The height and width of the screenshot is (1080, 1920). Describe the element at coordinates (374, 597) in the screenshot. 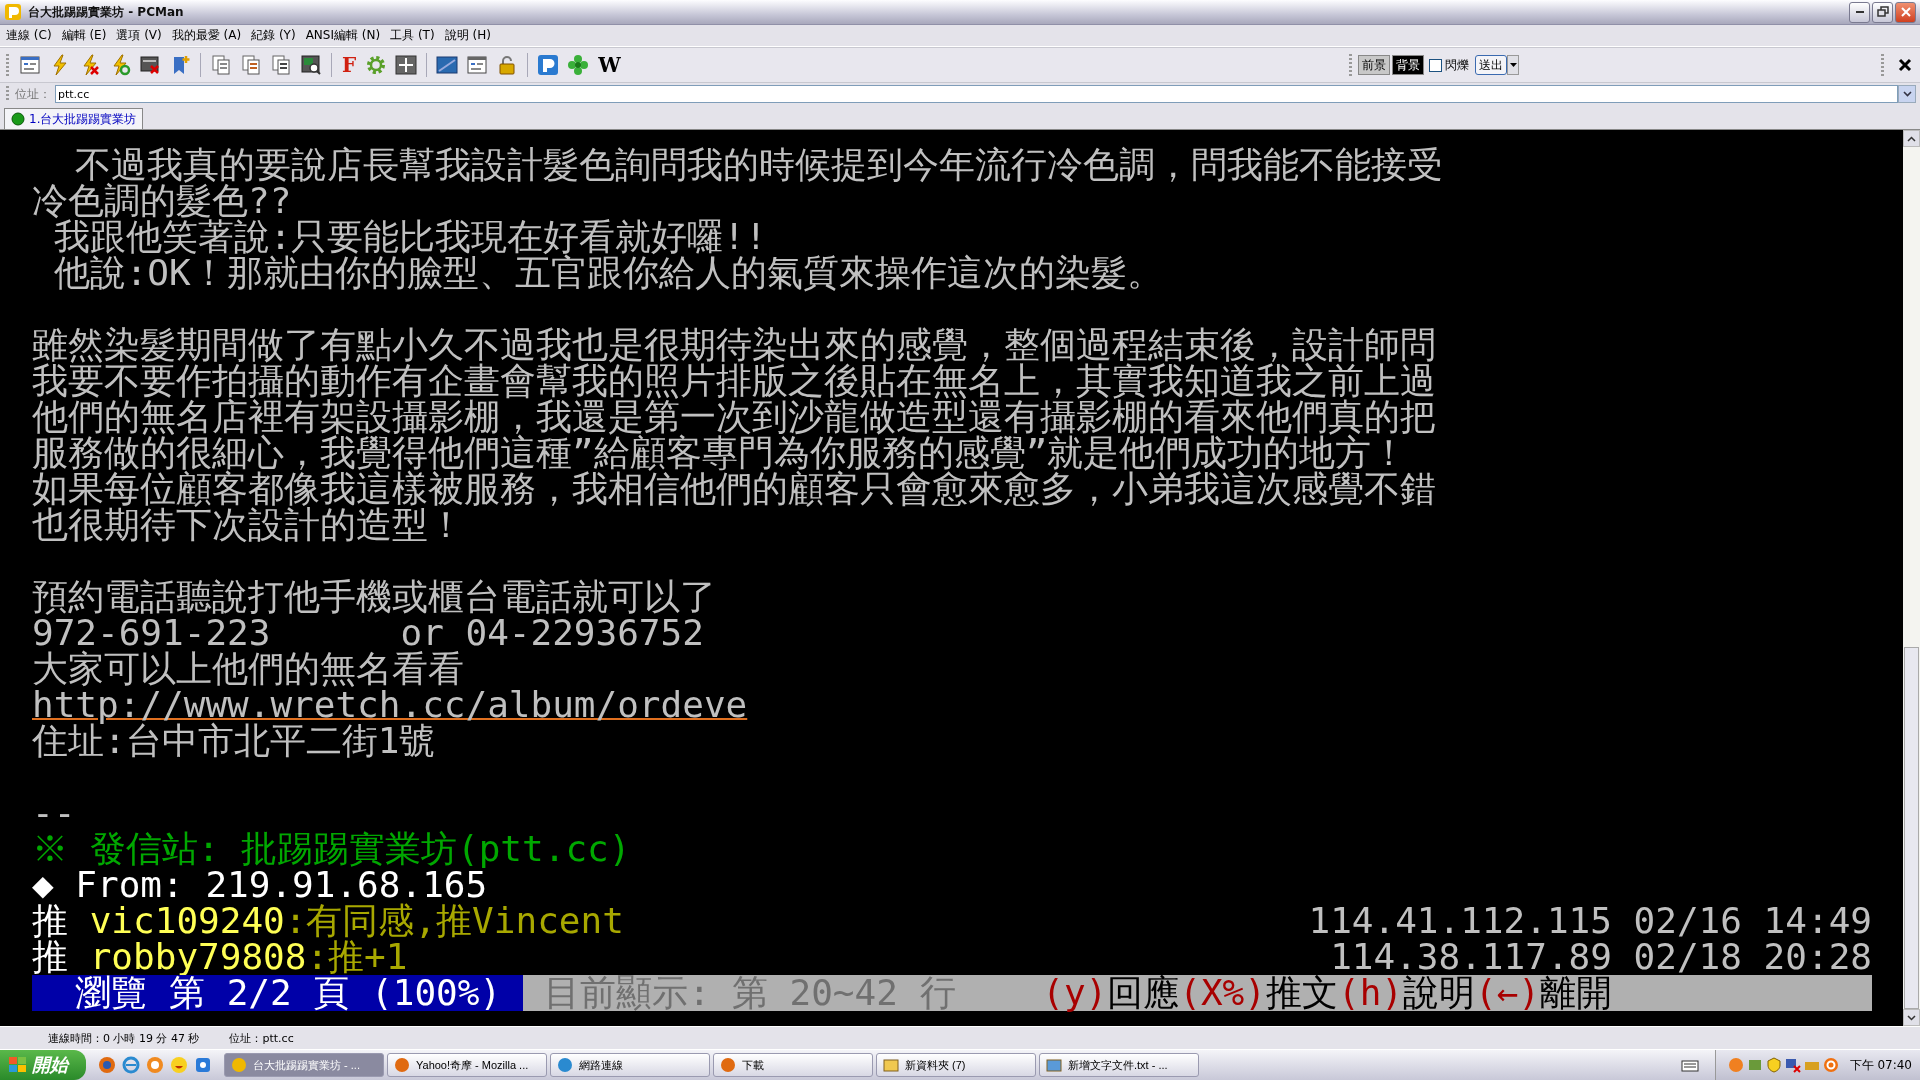

I see `terminal-text: 預約電話聽說打他手機或櫃台電話就可以了` at that location.